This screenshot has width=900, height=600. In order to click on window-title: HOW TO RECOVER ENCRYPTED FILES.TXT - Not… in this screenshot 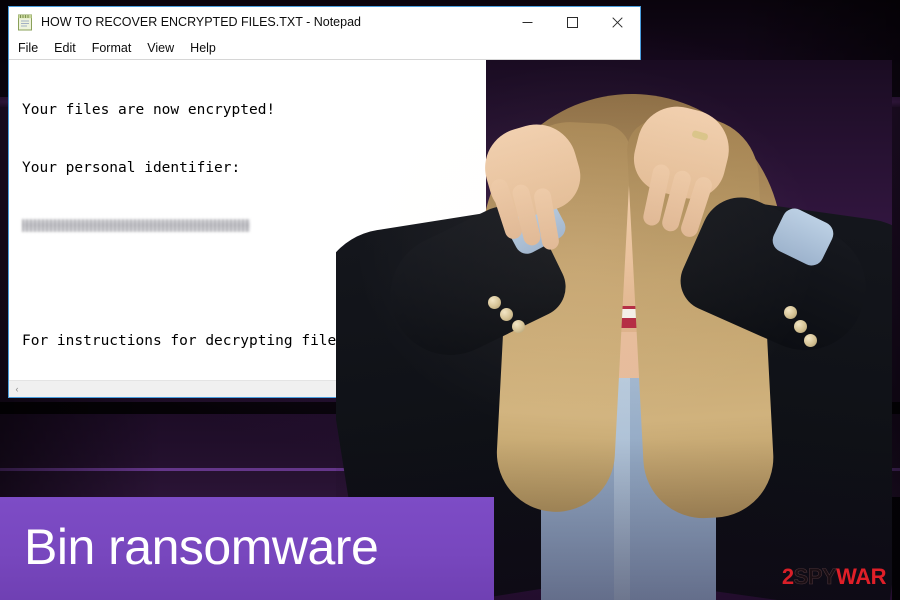, I will do `click(201, 22)`.